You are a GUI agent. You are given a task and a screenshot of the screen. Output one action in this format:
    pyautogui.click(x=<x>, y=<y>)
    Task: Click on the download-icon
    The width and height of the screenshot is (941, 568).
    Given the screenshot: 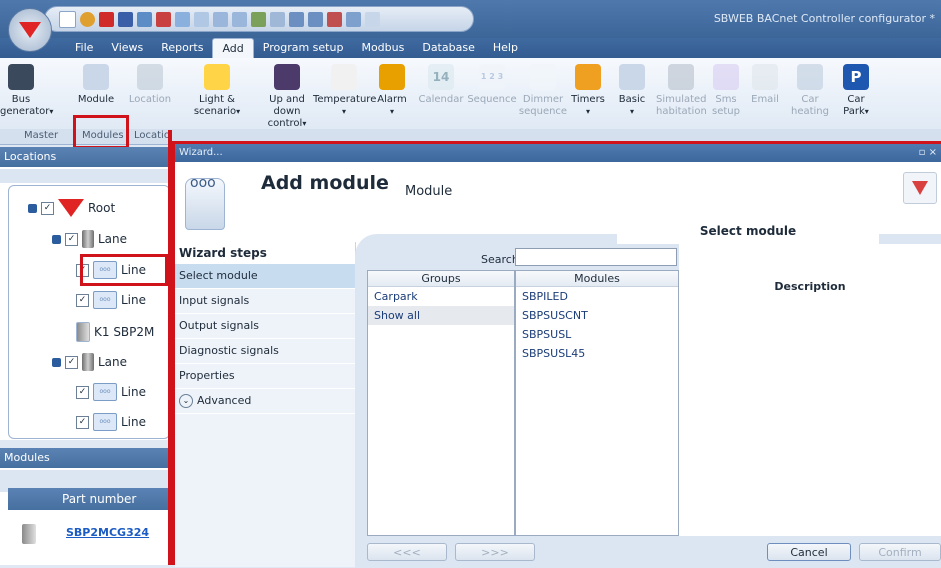 What is the action you would take?
    pyautogui.click(x=239, y=19)
    